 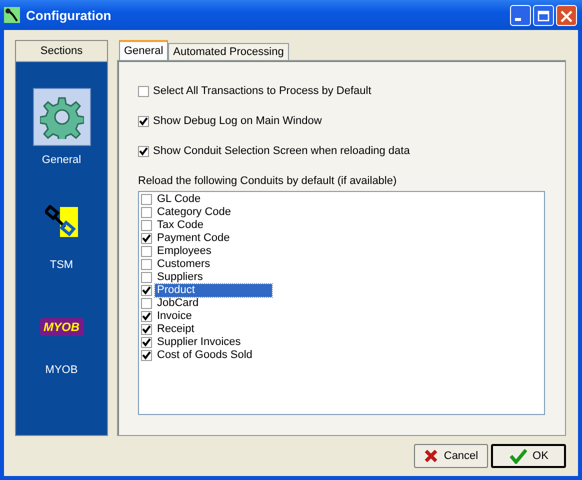 What do you see at coordinates (62, 160) in the screenshot?
I see `section-label: General` at bounding box center [62, 160].